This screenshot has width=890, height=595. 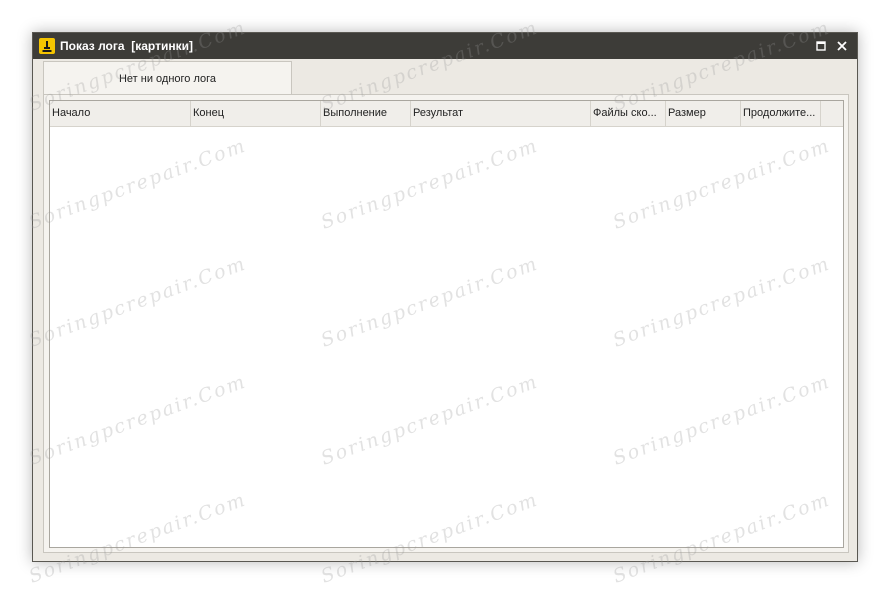 What do you see at coordinates (126, 46) in the screenshot?
I see `window-title: Показ лога [картинки]` at bounding box center [126, 46].